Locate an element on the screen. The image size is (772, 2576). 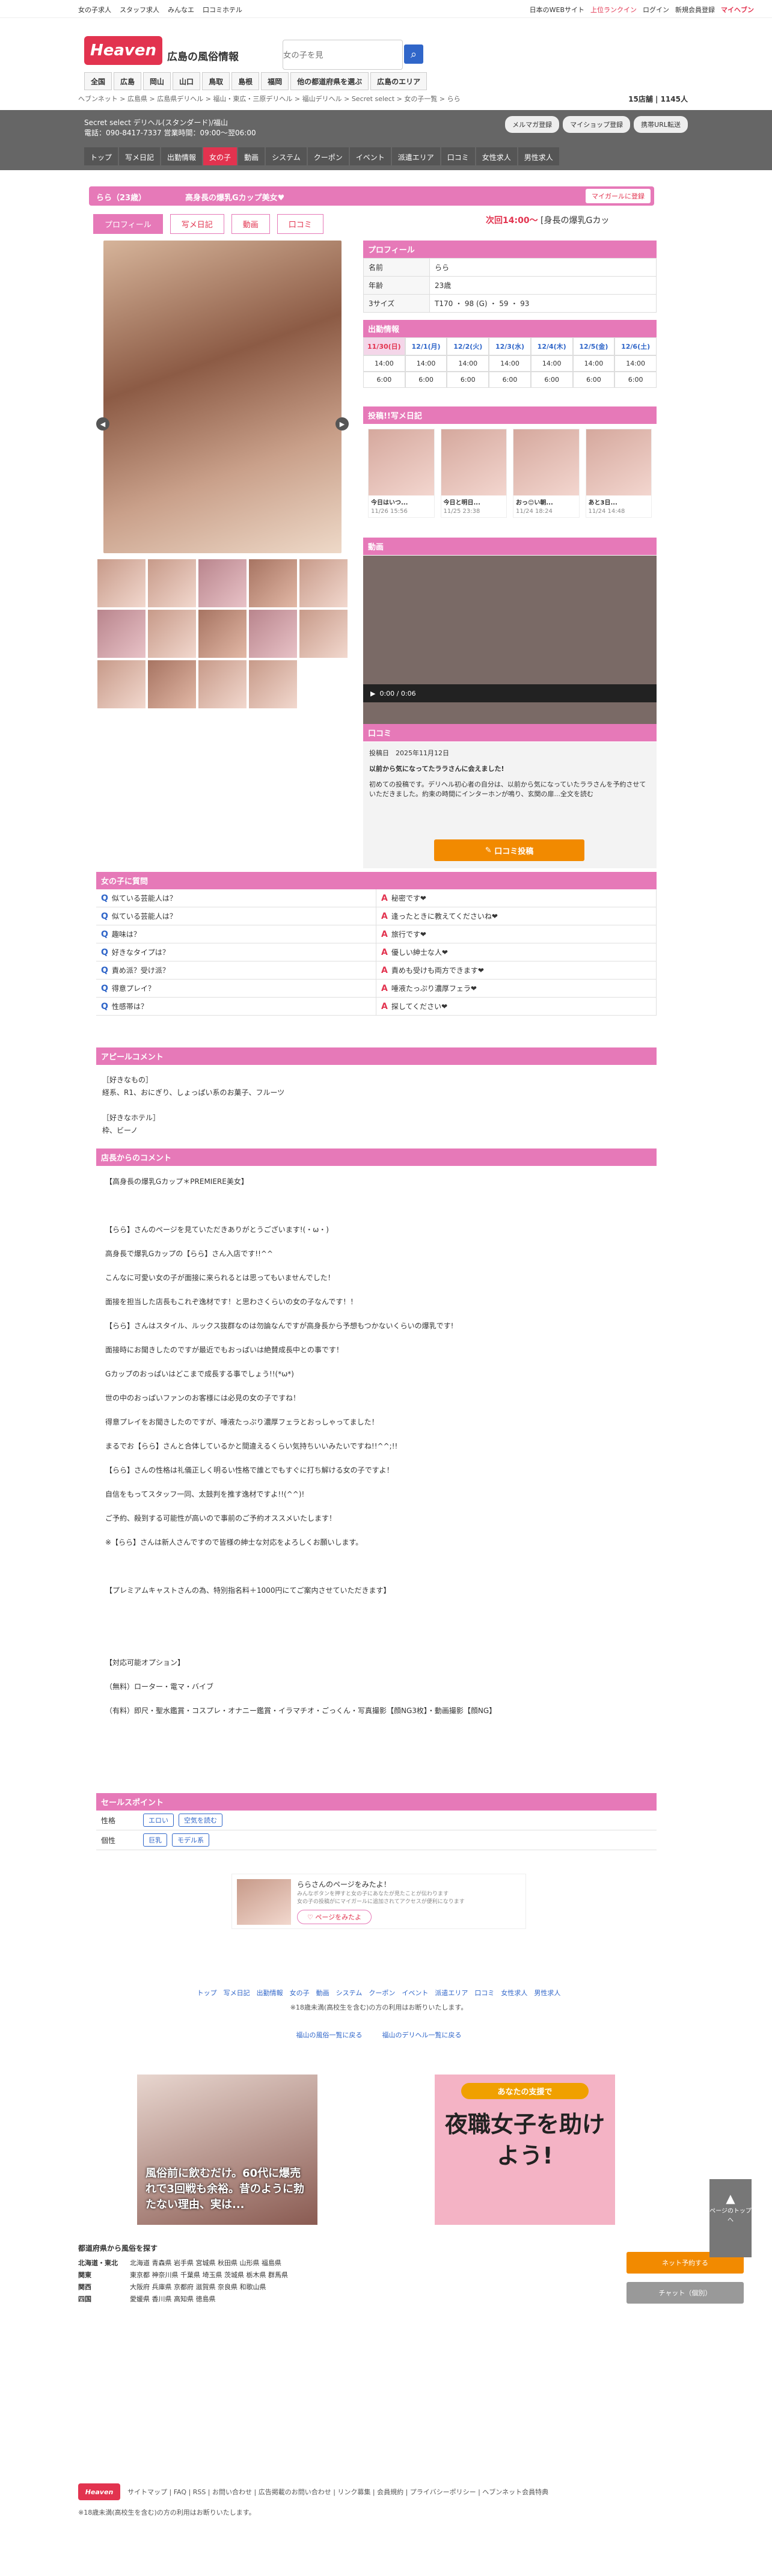
tab-diary: 写メ日記 is located at coordinates (197, 224).